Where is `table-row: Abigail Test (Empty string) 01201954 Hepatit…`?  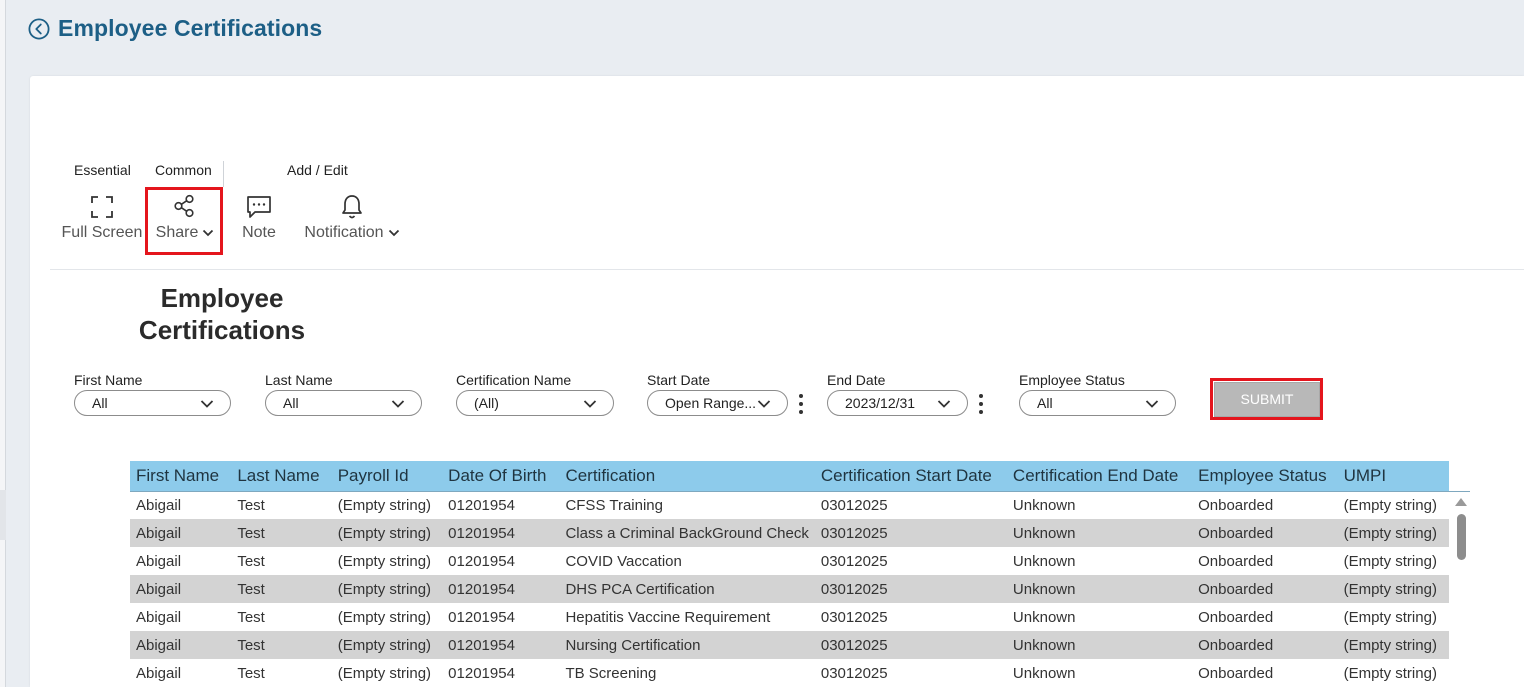 table-row: Abigail Test (Empty string) 01201954 Hepatit… is located at coordinates (789, 617).